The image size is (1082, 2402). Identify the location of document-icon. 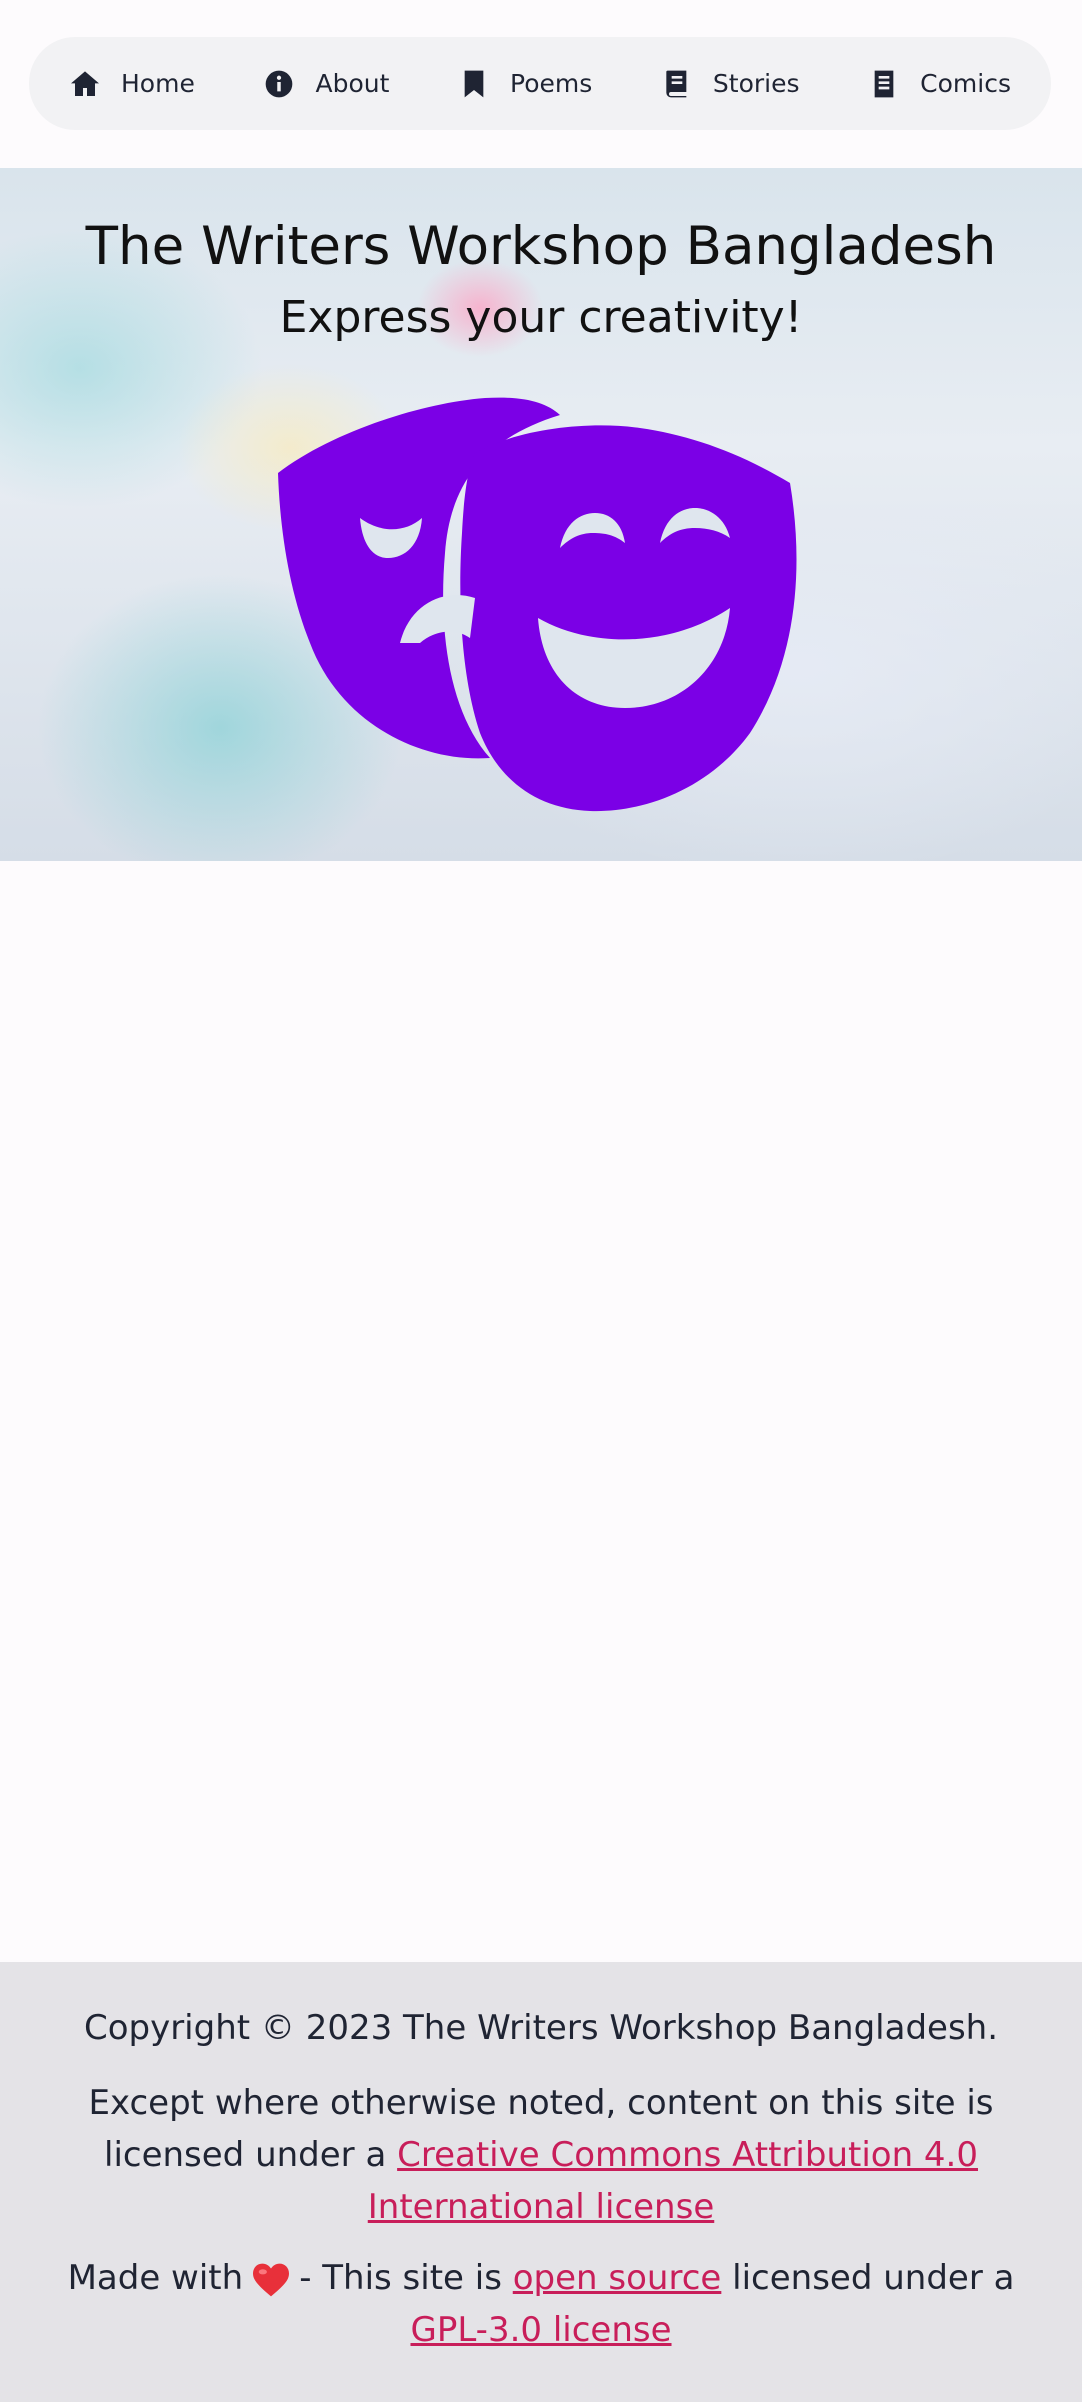
(884, 83).